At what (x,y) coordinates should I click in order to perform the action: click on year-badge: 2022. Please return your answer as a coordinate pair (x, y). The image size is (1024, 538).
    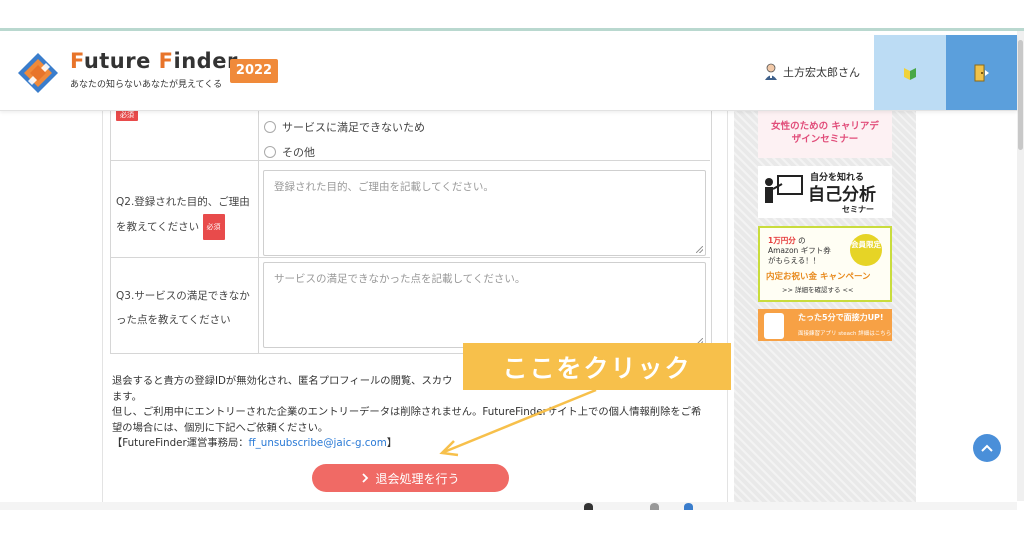
    Looking at the image, I should click on (254, 71).